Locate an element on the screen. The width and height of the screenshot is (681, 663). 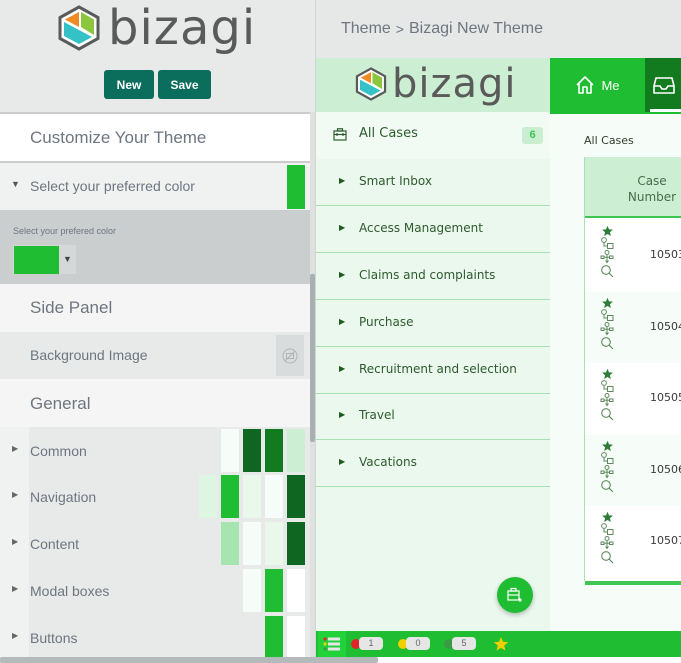
at-risk-counter: 0 is located at coordinates (414, 643).